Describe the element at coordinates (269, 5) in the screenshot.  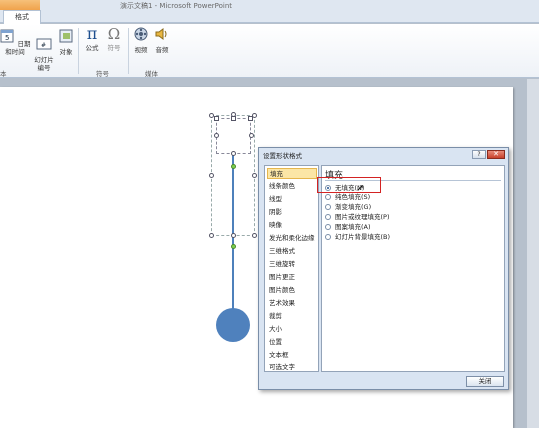
I see `title-bar: 演示文稿1 - Microsoft PowerPoint` at that location.